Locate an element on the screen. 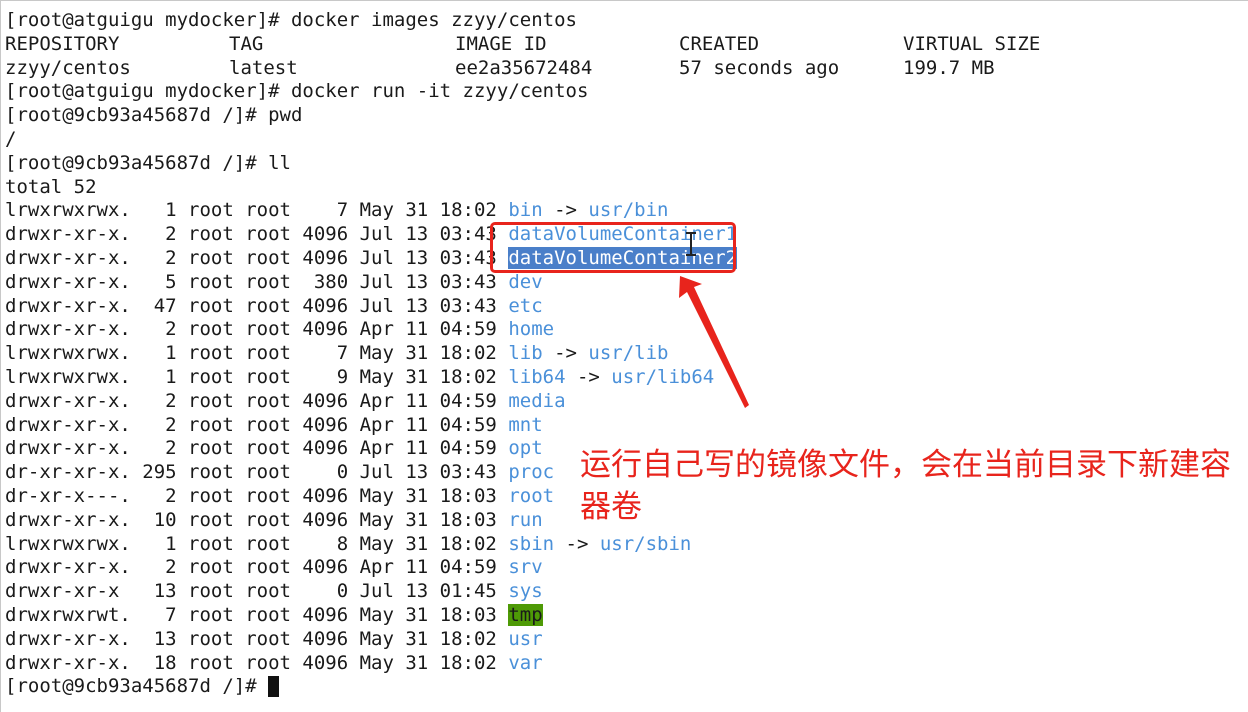  text-cursor-icon is located at coordinates (691, 244).